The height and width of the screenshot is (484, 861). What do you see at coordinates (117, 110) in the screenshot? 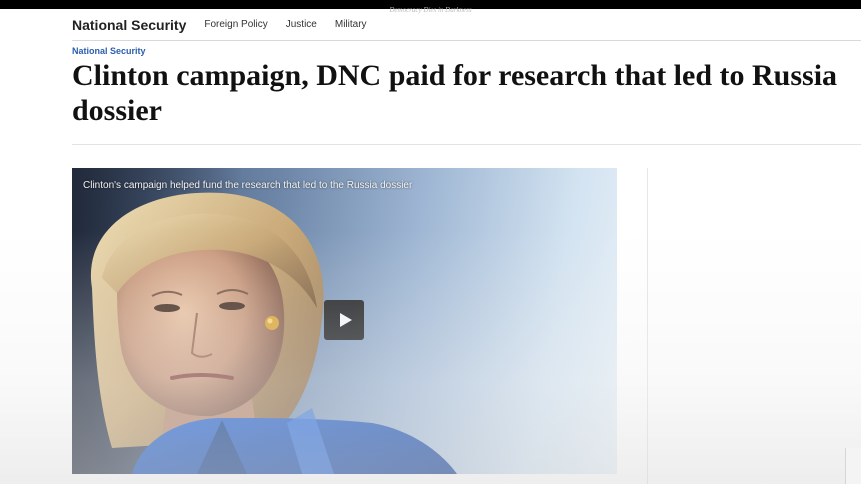
I see `headline-line-2: dossier` at bounding box center [117, 110].